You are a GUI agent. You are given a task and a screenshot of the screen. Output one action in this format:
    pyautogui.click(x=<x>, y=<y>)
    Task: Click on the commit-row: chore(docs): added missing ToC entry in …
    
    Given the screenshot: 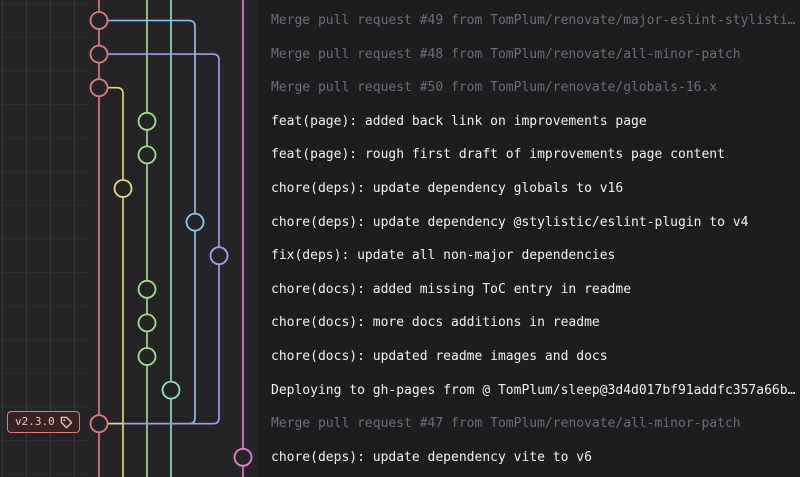 What is the action you would take?
    pyautogui.click(x=528, y=290)
    